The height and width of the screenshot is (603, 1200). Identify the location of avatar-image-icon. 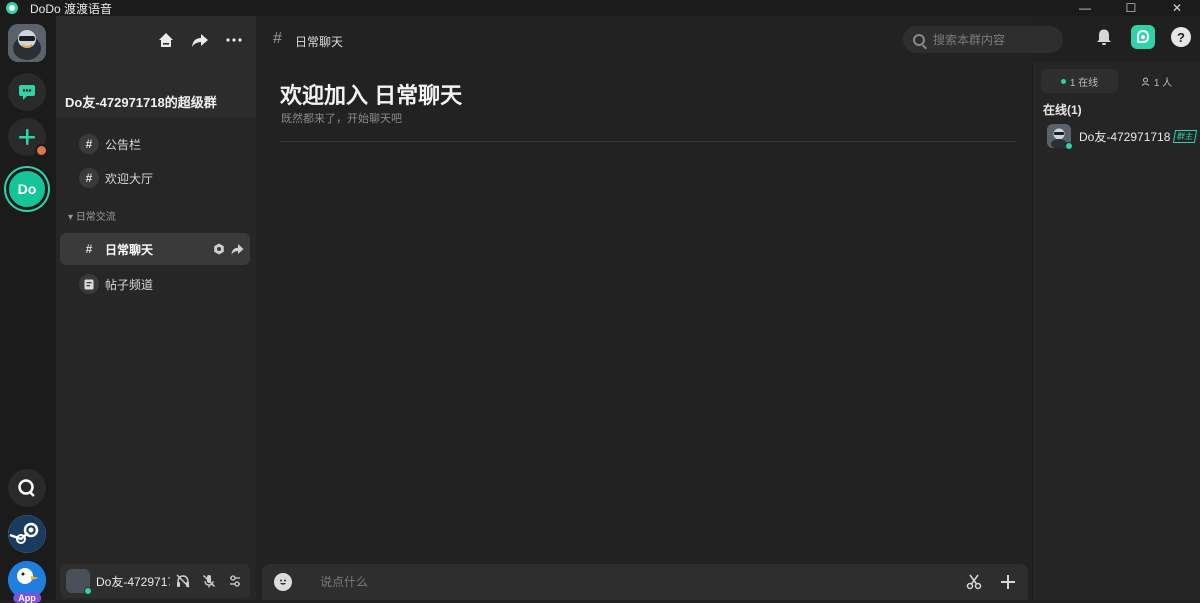
(27, 43).